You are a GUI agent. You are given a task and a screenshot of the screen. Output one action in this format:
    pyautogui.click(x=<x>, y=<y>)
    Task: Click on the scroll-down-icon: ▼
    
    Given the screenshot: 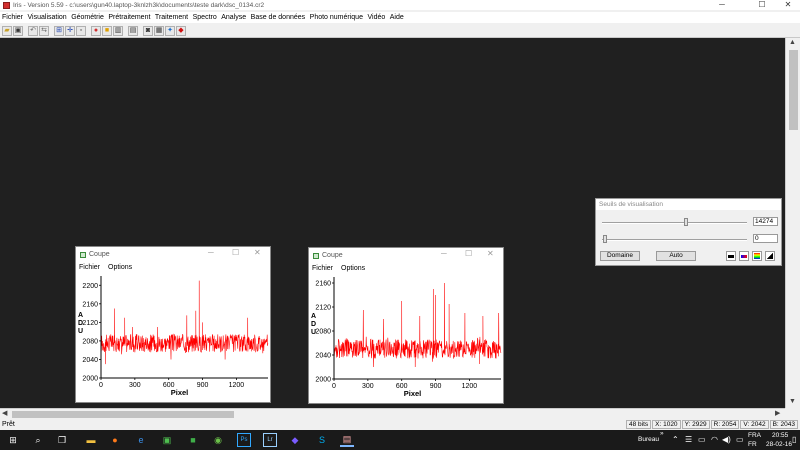 What is the action you would take?
    pyautogui.click(x=792, y=401)
    